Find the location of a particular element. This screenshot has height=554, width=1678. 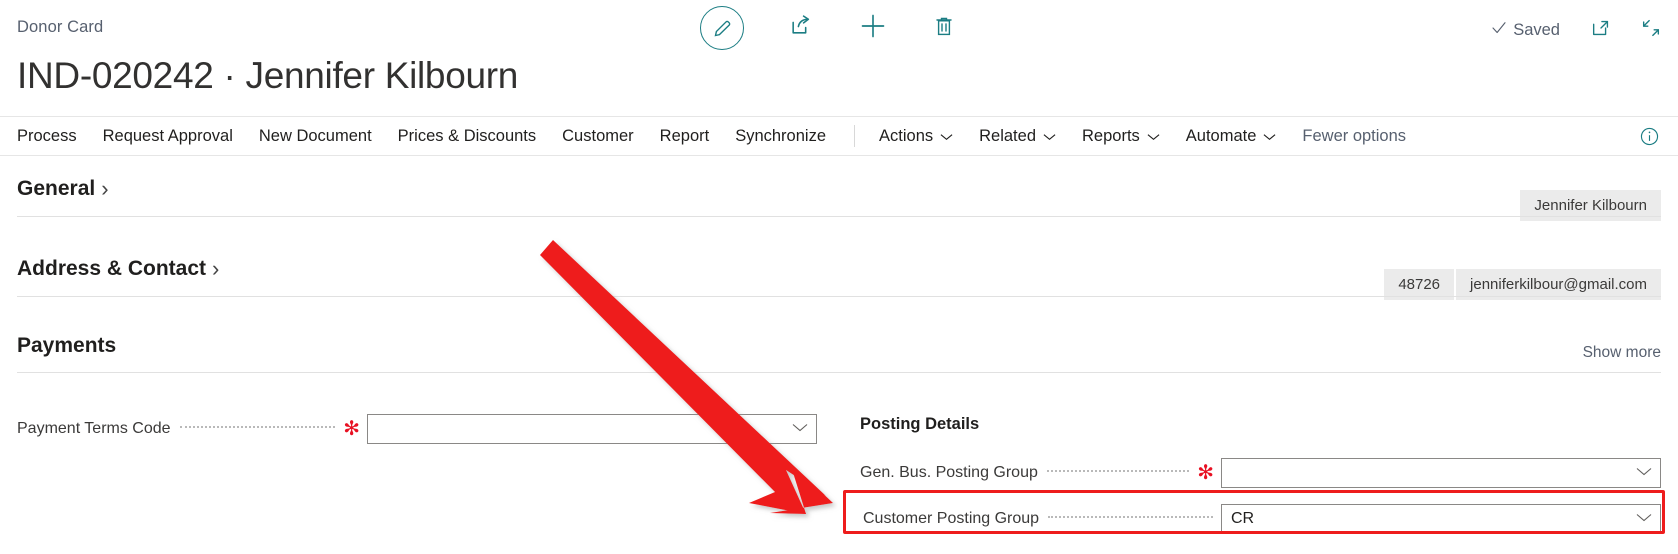

payment-terms-code-input is located at coordinates (592, 429).